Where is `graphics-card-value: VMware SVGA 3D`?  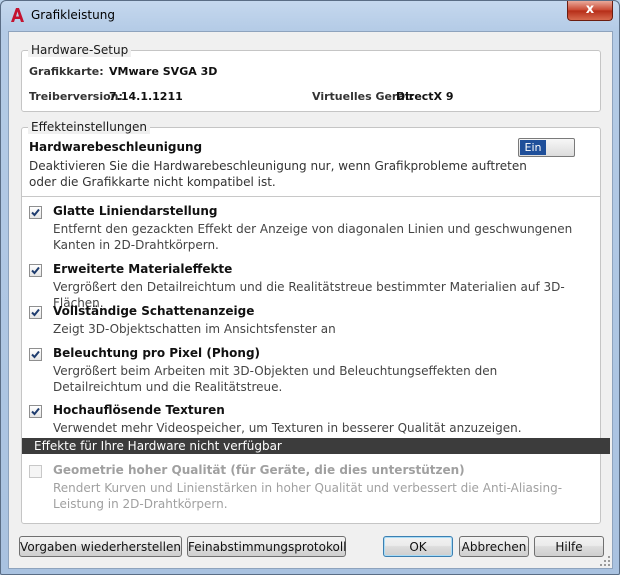
graphics-card-value: VMware SVGA 3D is located at coordinates (163, 71).